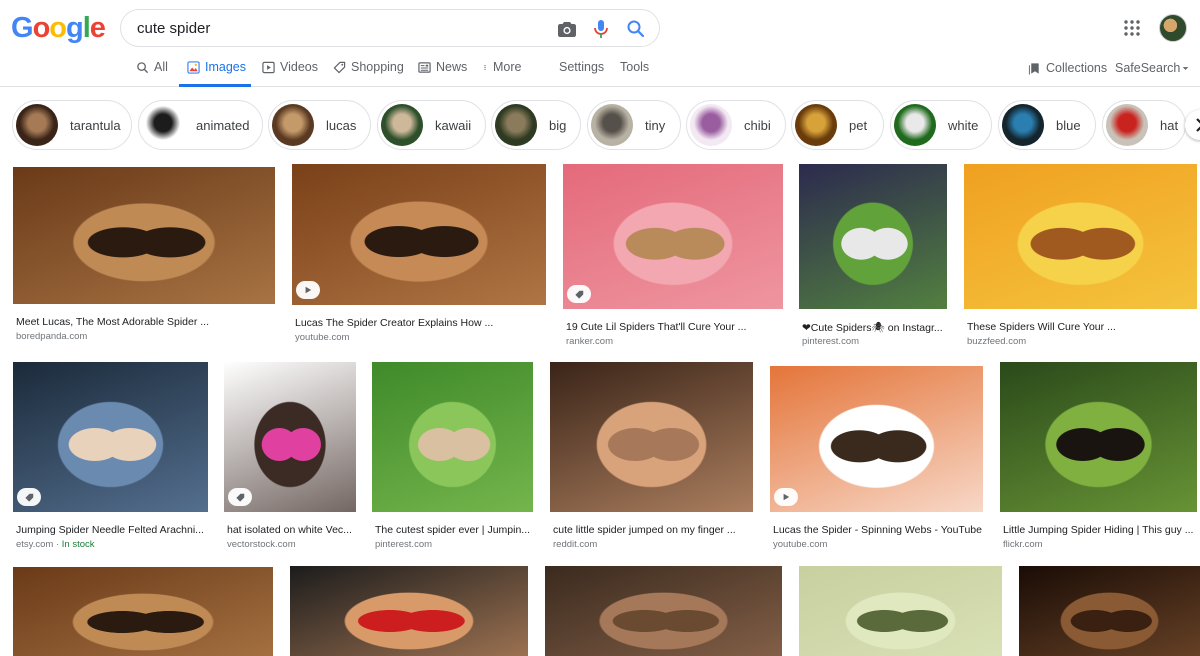 This screenshot has height=656, width=1200. What do you see at coordinates (1148, 68) in the screenshot?
I see `safesearch-label: SafeSearch` at bounding box center [1148, 68].